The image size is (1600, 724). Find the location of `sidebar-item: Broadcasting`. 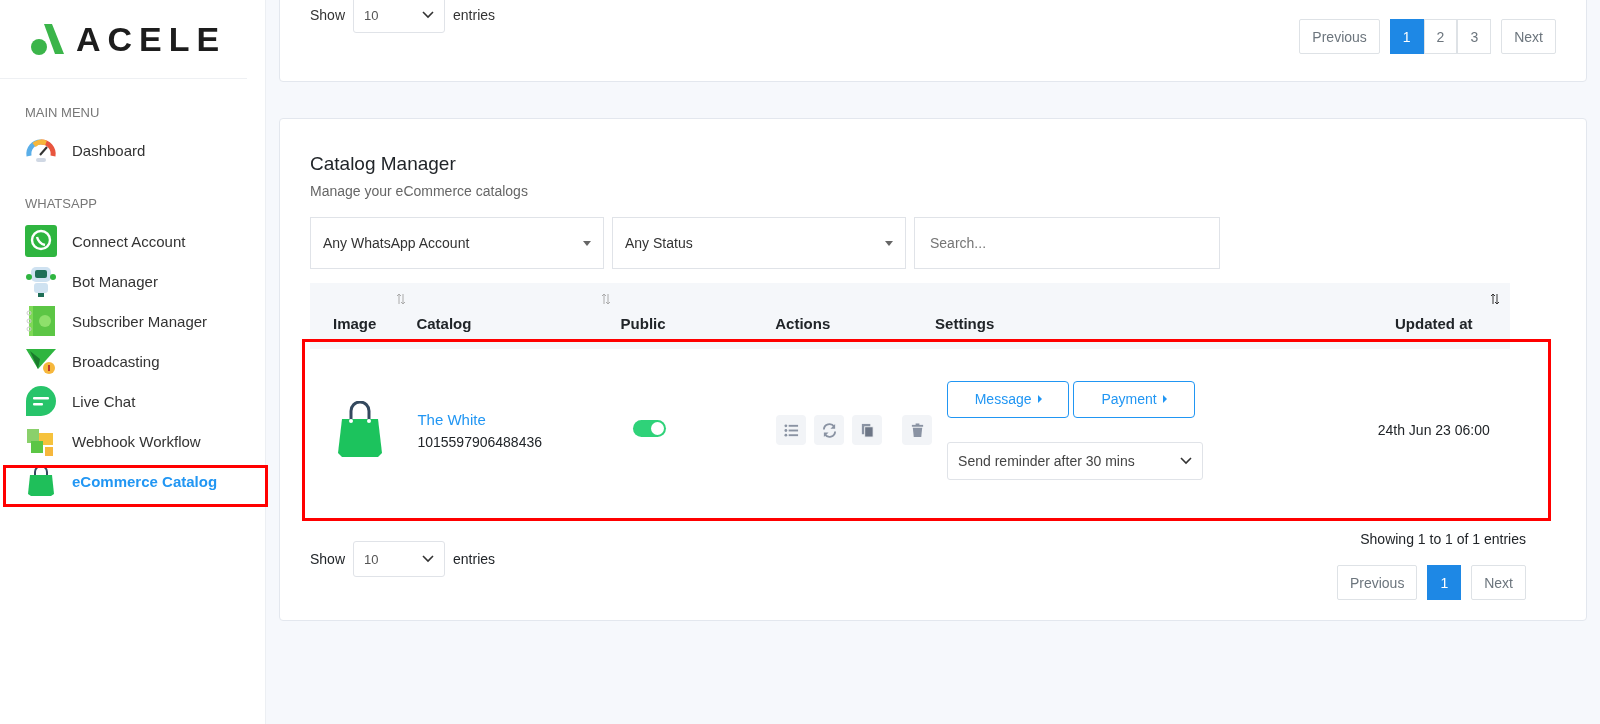

sidebar-item: Broadcasting is located at coordinates (132, 361).